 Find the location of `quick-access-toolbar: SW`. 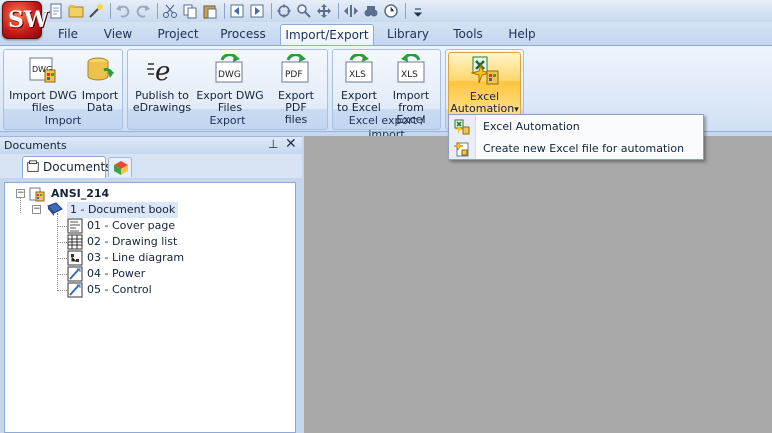

quick-access-toolbar: SW is located at coordinates (386, 19).